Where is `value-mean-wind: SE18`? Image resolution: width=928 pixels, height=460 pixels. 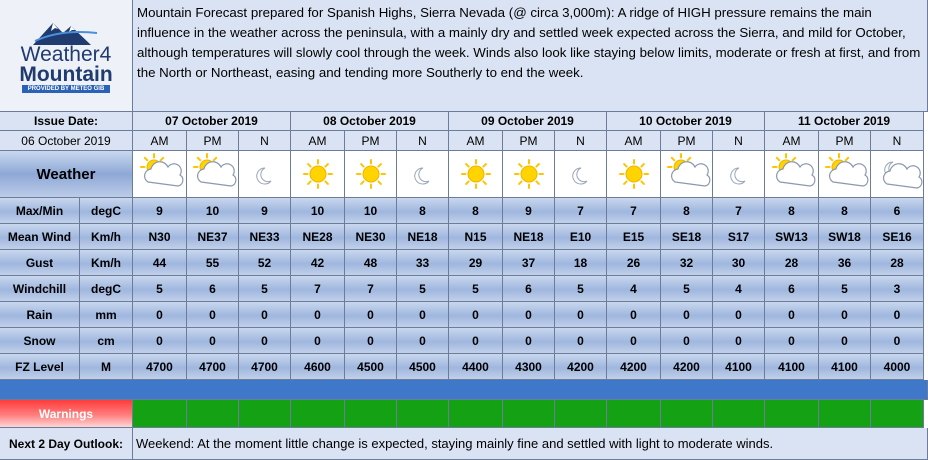
value-mean-wind: SE18 is located at coordinates (687, 237).